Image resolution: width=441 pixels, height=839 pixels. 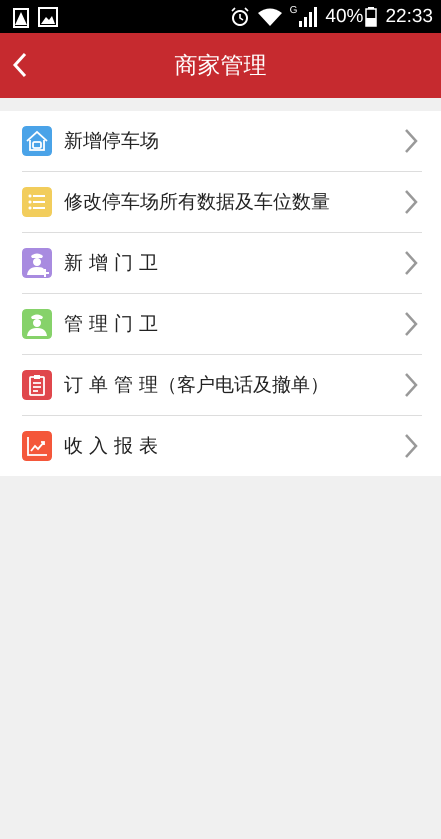 What do you see at coordinates (270, 17) in the screenshot?
I see `wifi-icon` at bounding box center [270, 17].